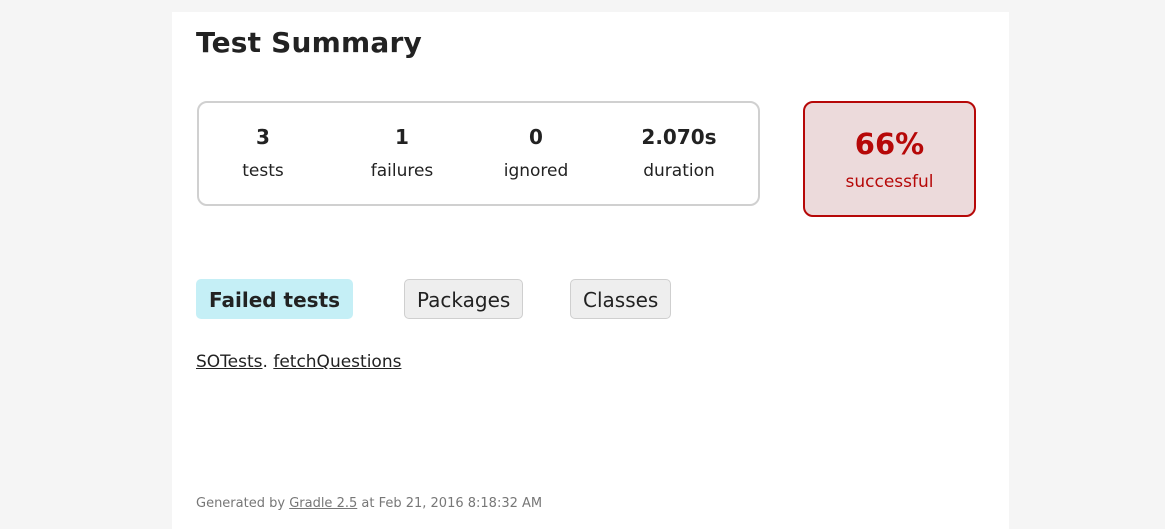 The width and height of the screenshot is (1165, 529). I want to click on success-rate-box: 66% successful, so click(889, 159).